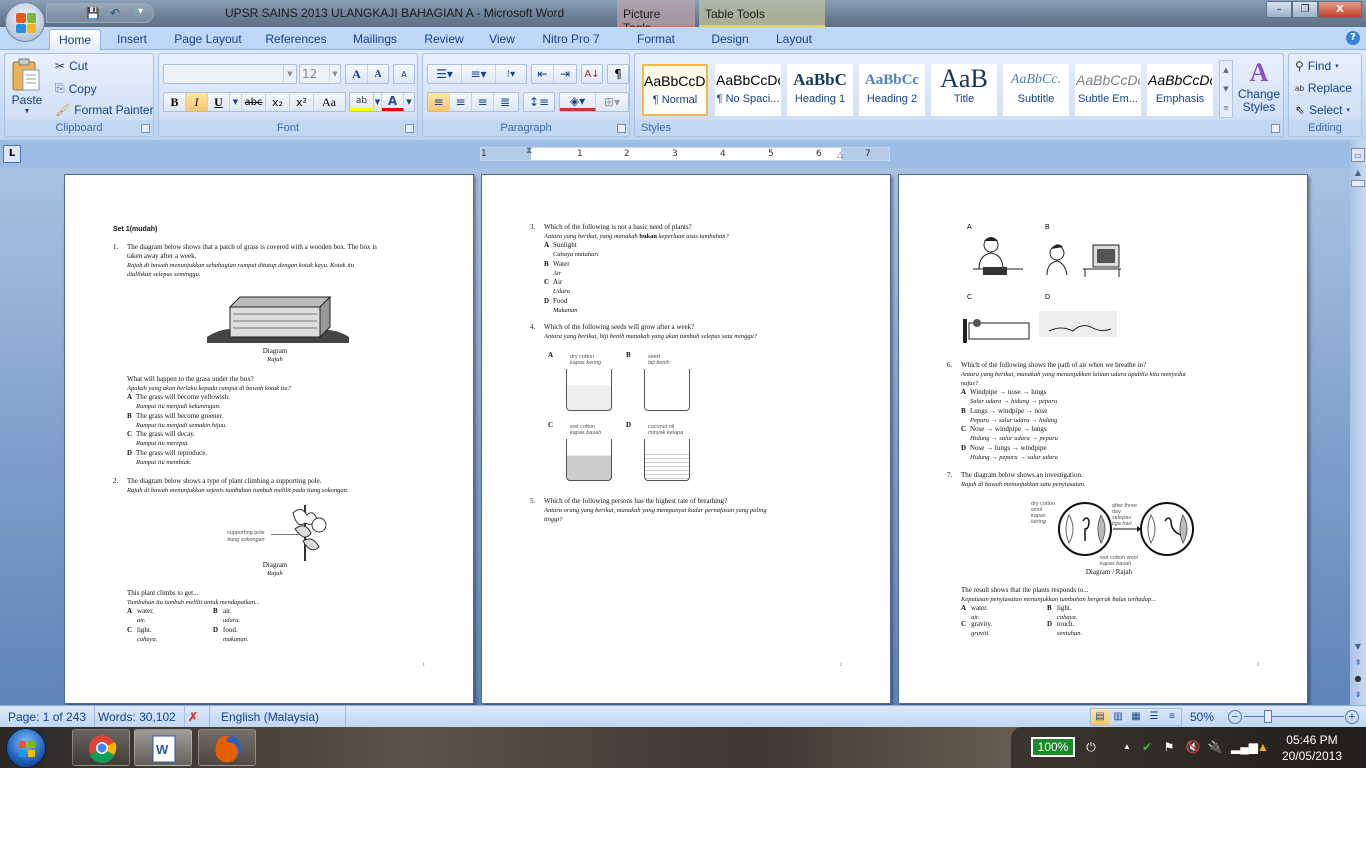 Image resolution: width=1366 pixels, height=860 pixels. I want to click on multilevel-list-button: ⁝▾, so click(511, 74).